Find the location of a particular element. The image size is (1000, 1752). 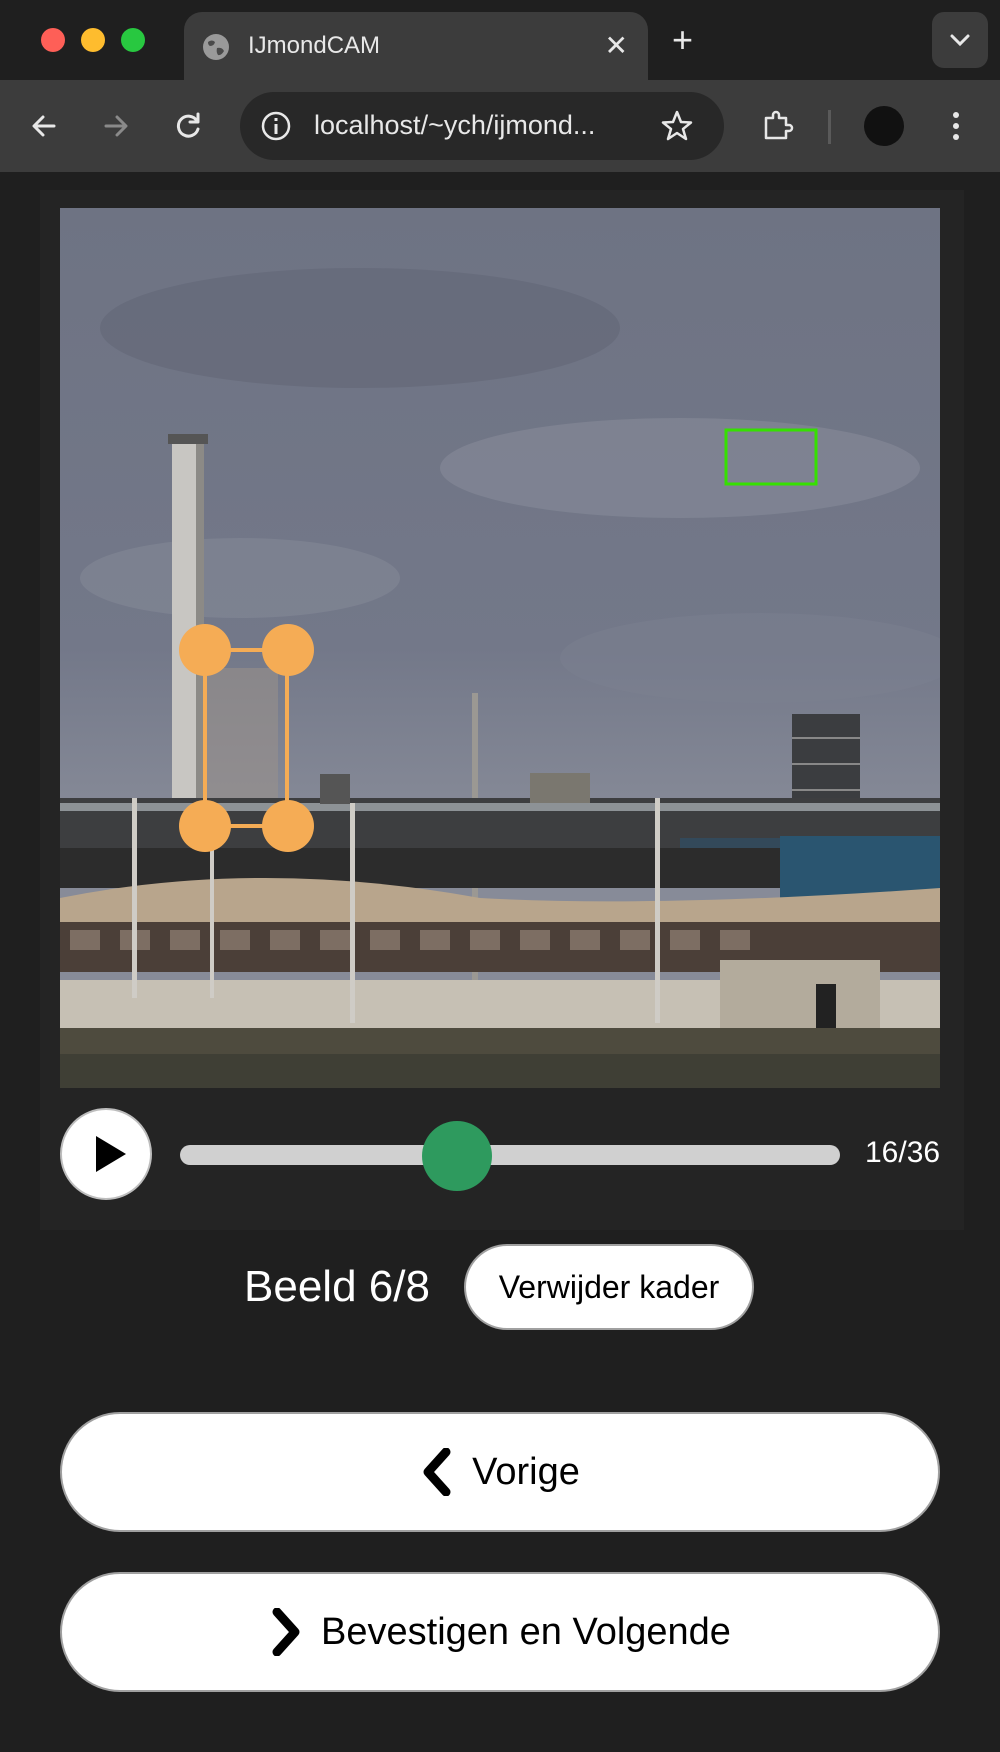

new-tab-button: + is located at coordinates (682, 40).